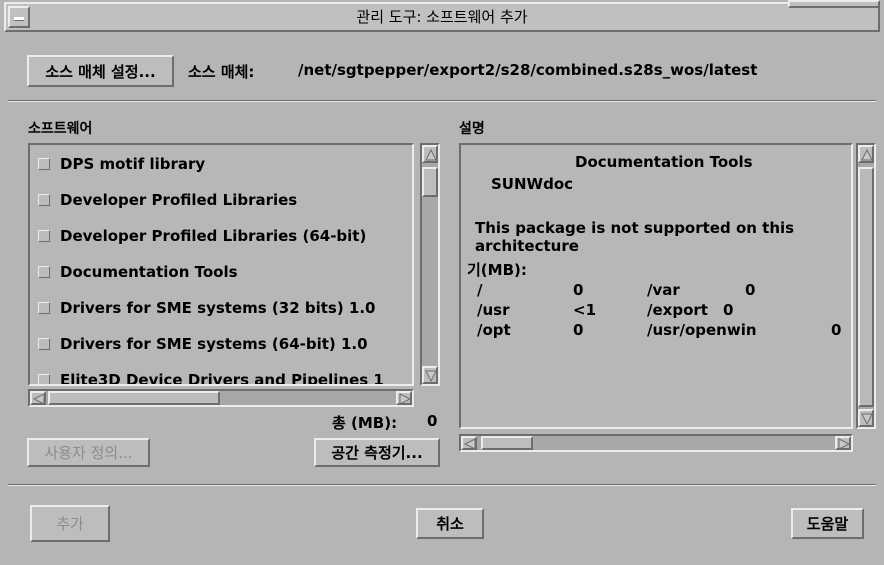 The height and width of the screenshot is (565, 884). What do you see at coordinates (493, 310) in the screenshot?
I see `size-fs: /usr` at bounding box center [493, 310].